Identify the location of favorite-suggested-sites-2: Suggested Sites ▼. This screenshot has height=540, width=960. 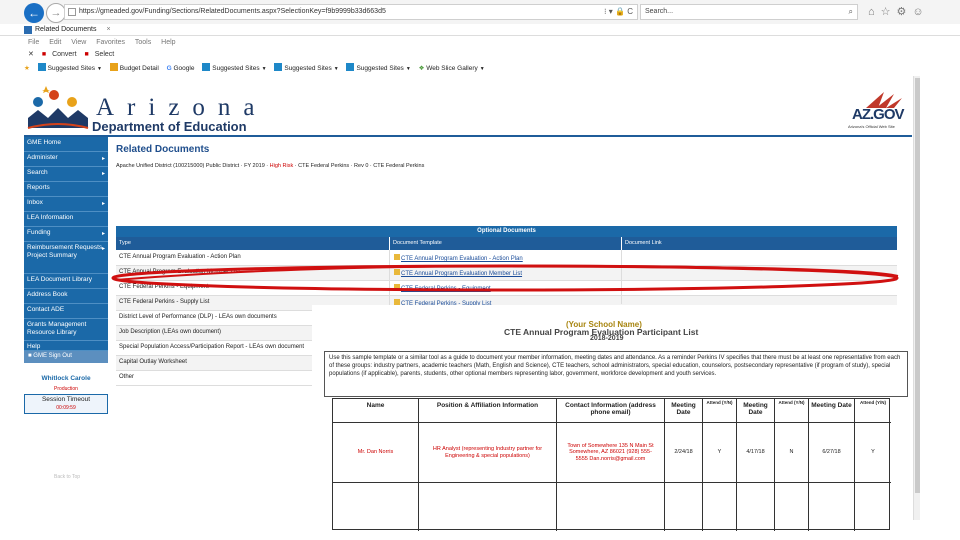
(234, 69).